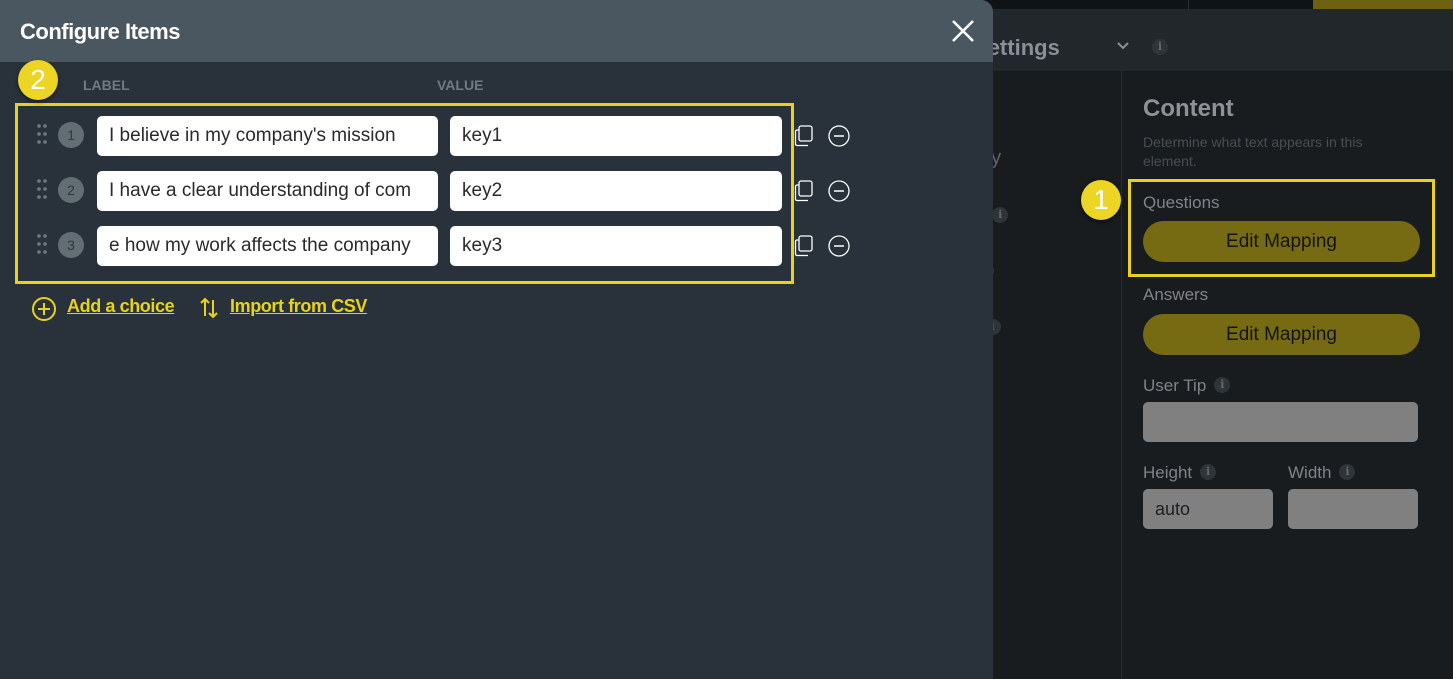  What do you see at coordinates (616, 246) in the screenshot?
I see `value-input: key3` at bounding box center [616, 246].